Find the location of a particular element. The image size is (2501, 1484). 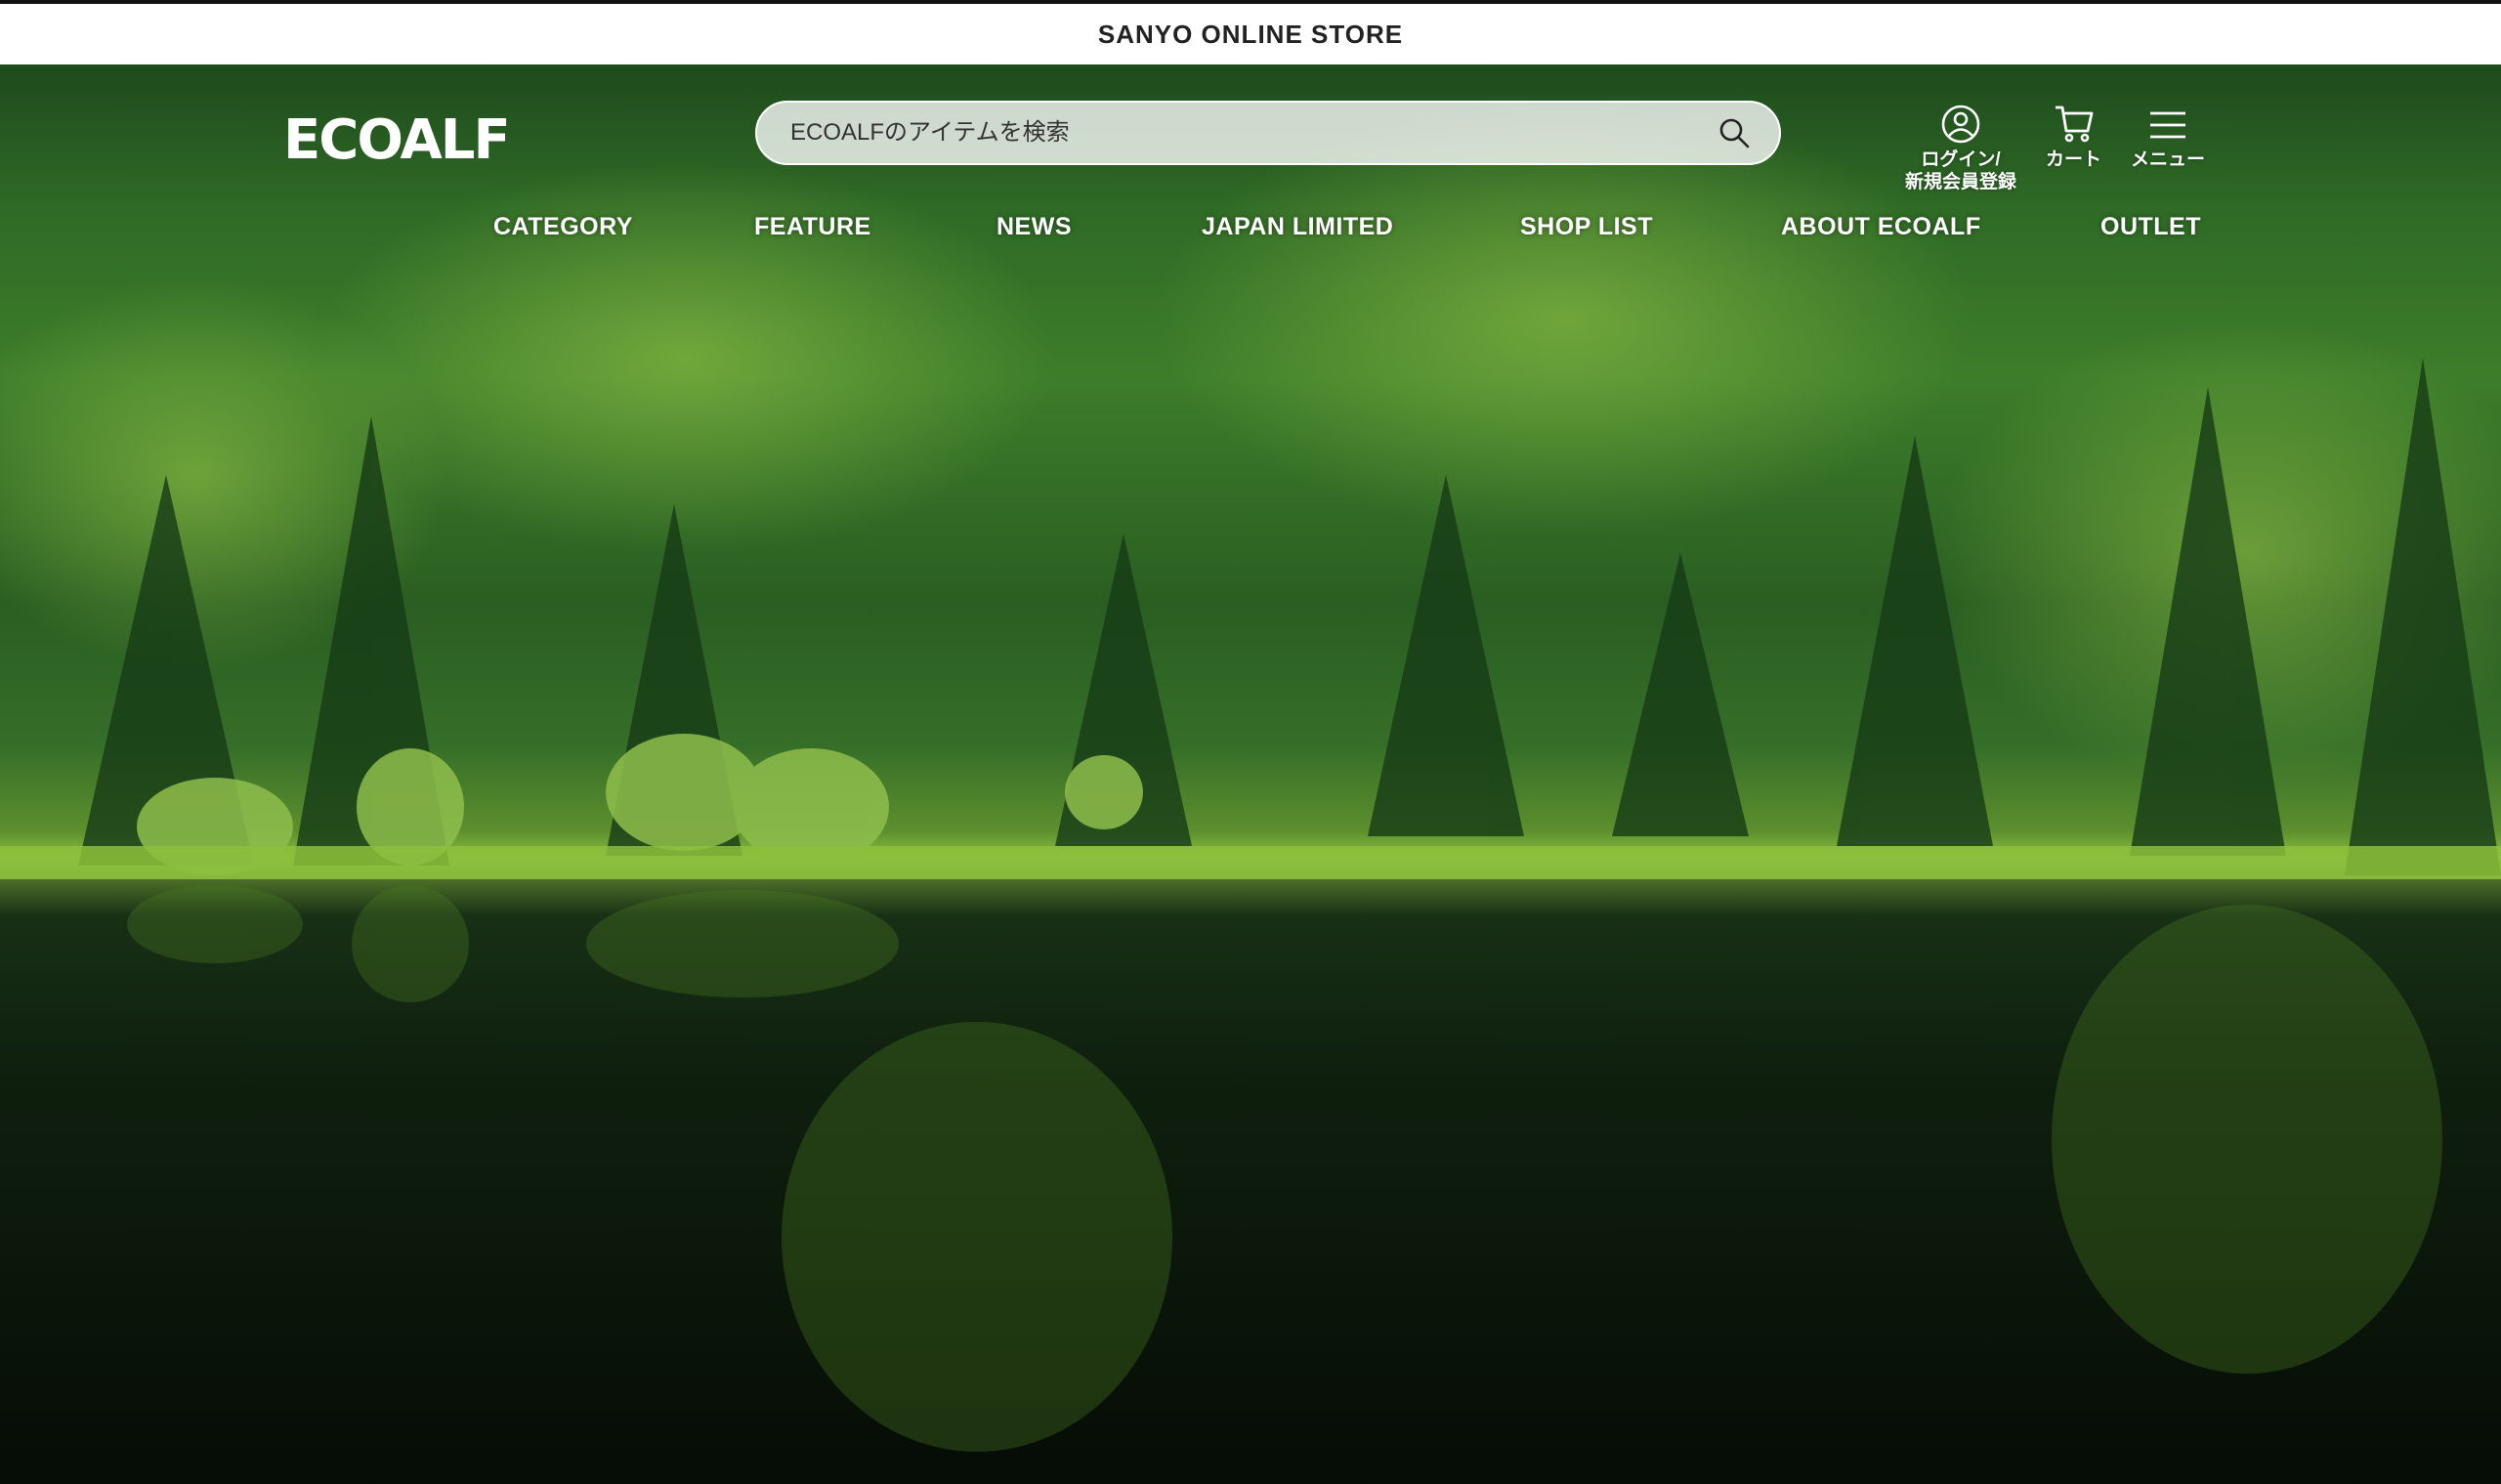

nav-item-outlet: OUTLET is located at coordinates (2150, 227).